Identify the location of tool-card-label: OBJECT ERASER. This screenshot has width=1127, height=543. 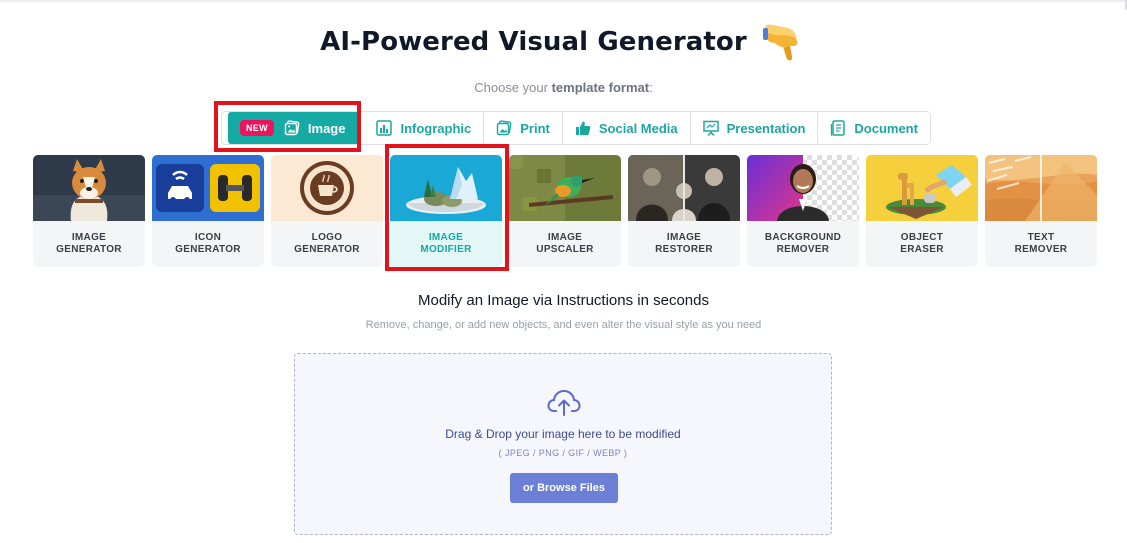
(922, 244).